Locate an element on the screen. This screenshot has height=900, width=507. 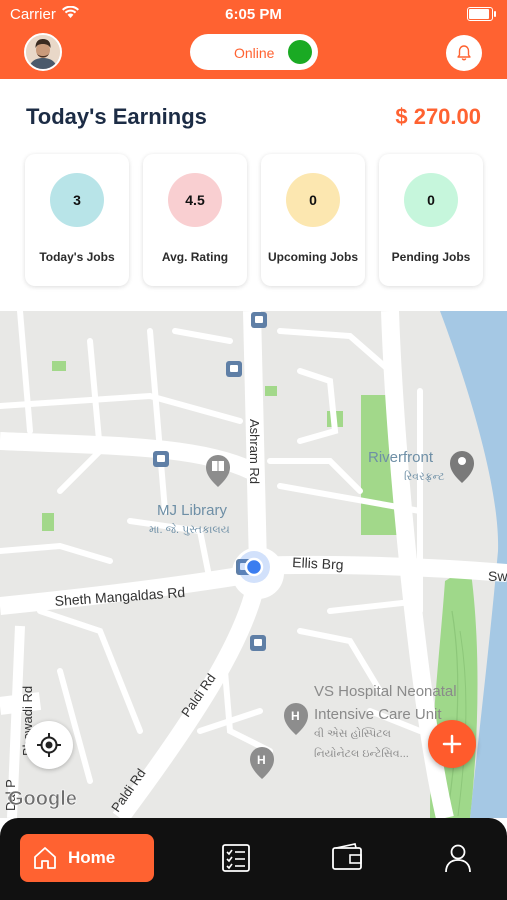
plus-icon is located at coordinates (452, 744).